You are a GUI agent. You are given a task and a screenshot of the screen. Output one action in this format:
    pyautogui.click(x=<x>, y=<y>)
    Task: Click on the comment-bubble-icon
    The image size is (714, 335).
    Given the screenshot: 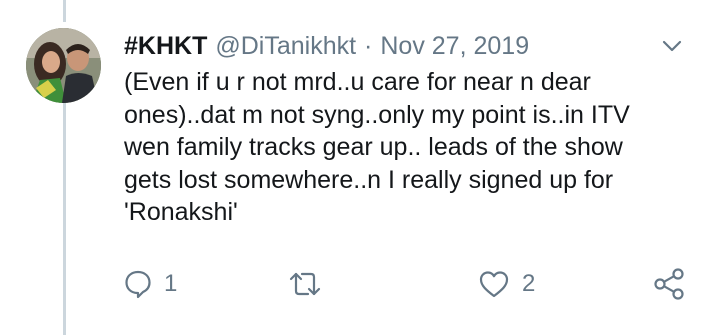 What is the action you would take?
    pyautogui.click(x=138, y=284)
    